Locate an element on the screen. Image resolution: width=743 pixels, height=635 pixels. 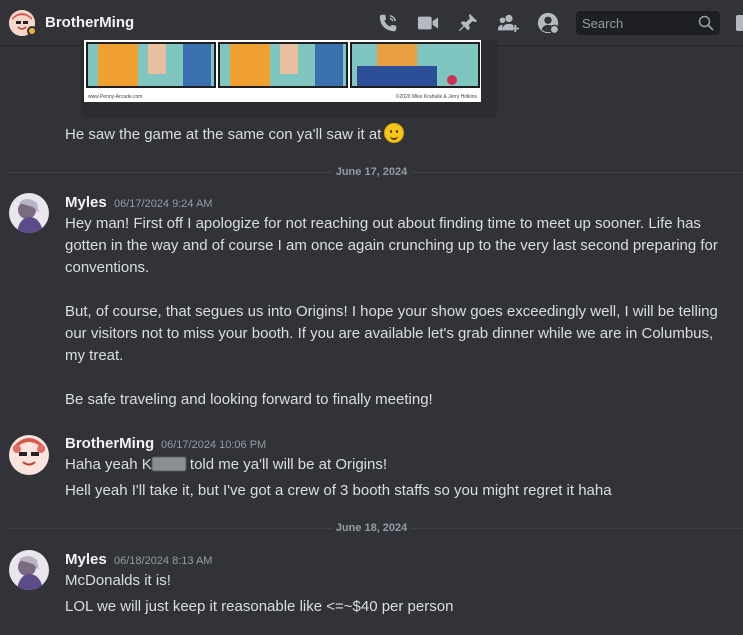
message-timestamp: 06/18/2024 8:13 AM is located at coordinates (163, 561).